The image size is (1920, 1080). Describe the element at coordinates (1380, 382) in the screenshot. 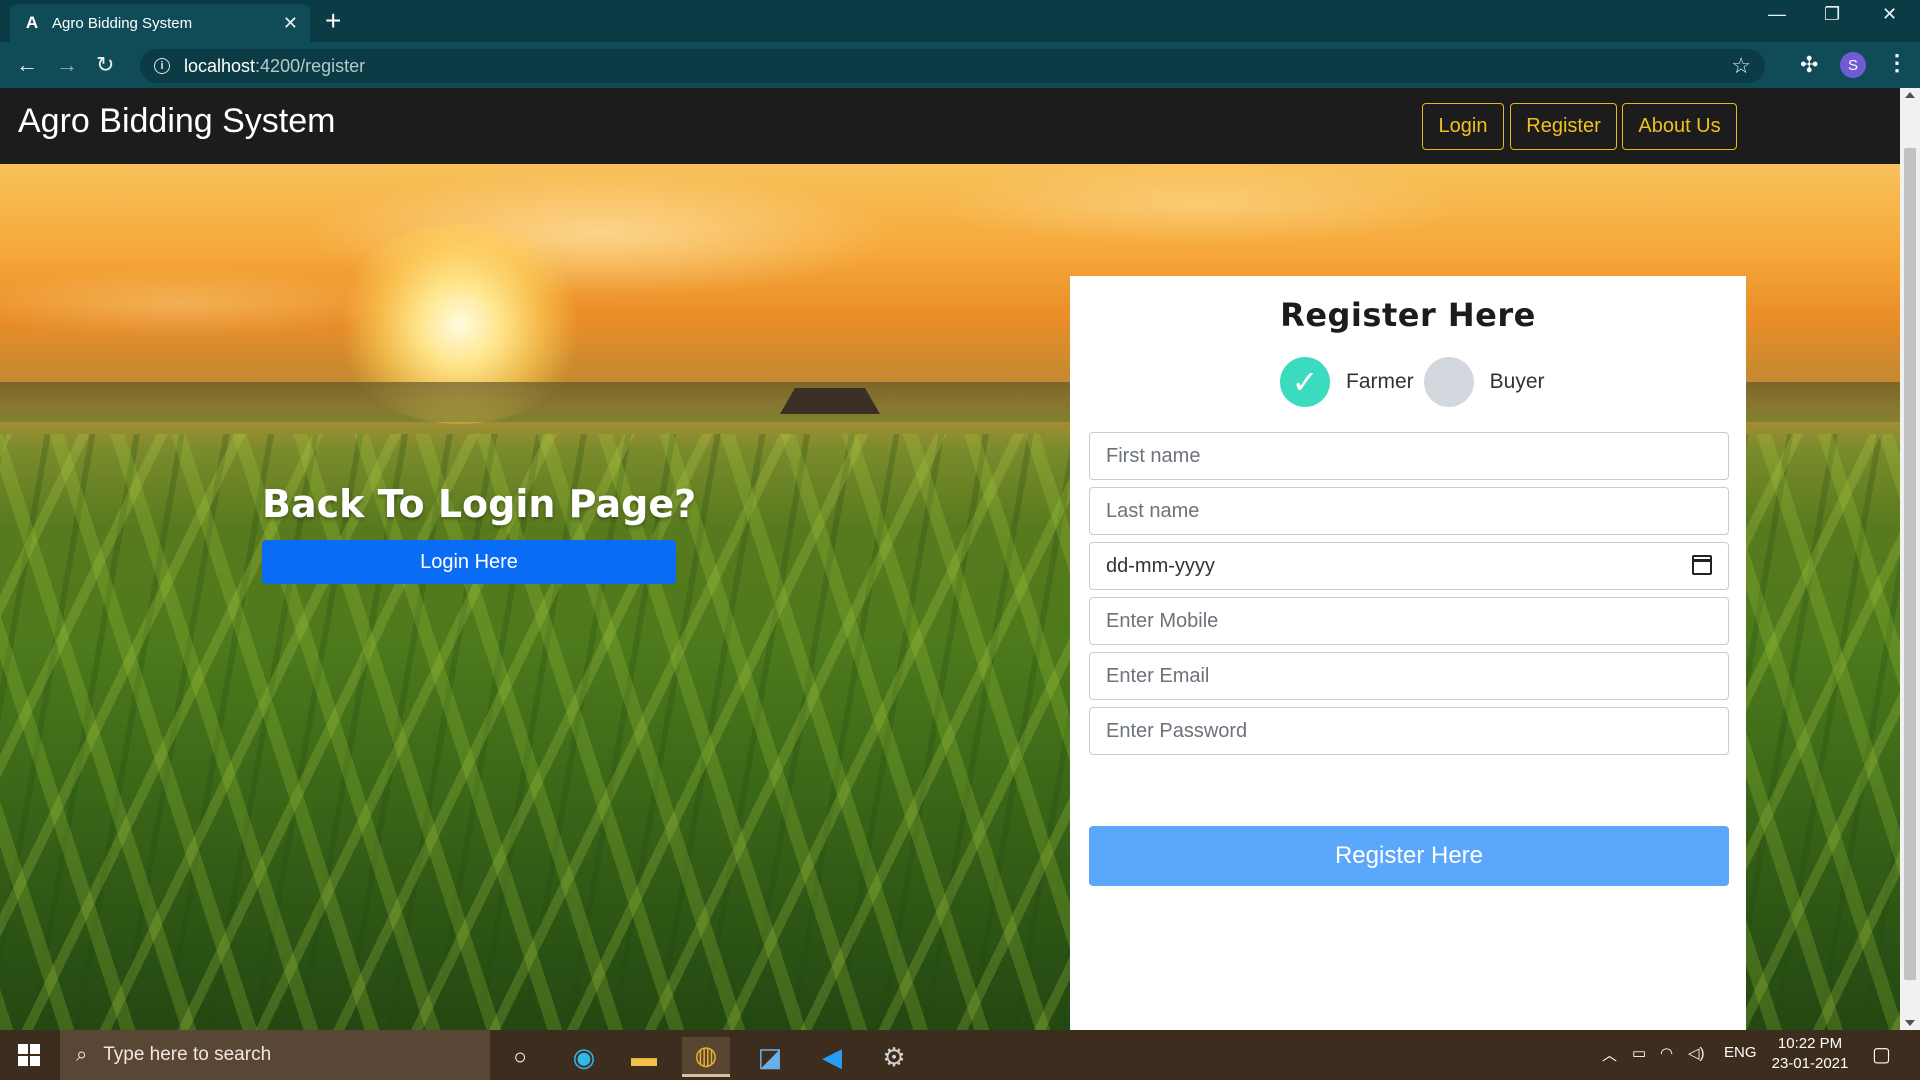

I see `farmer-label: Farmer` at that location.